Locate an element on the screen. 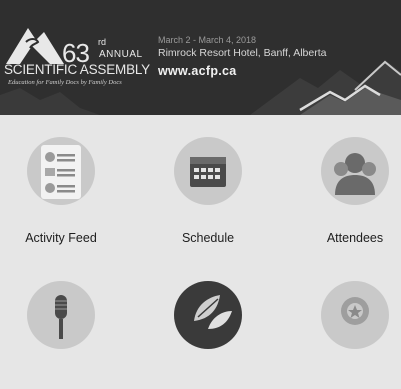 This screenshot has height=389, width=401. sponsors-tile is located at coordinates (208, 324).